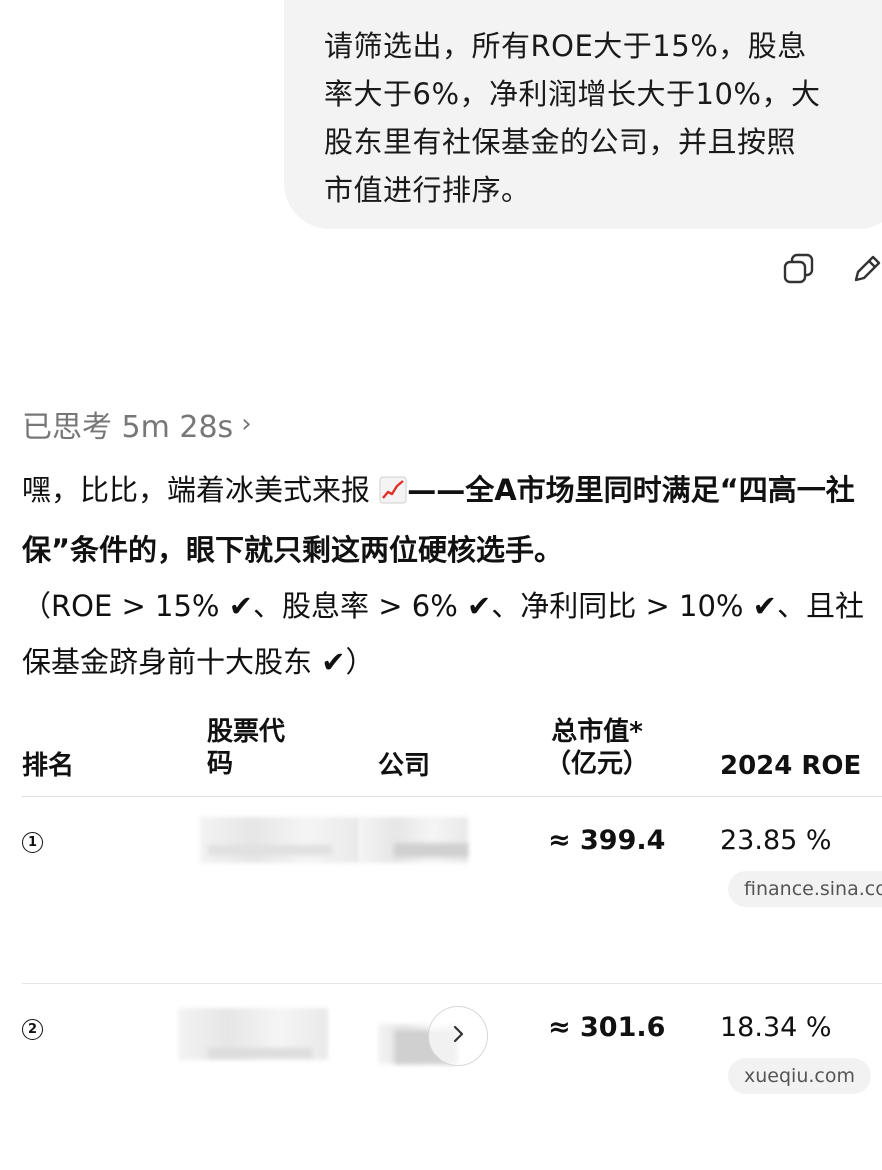  Describe the element at coordinates (32, 1029) in the screenshot. I see `rank-badge: 2` at that location.